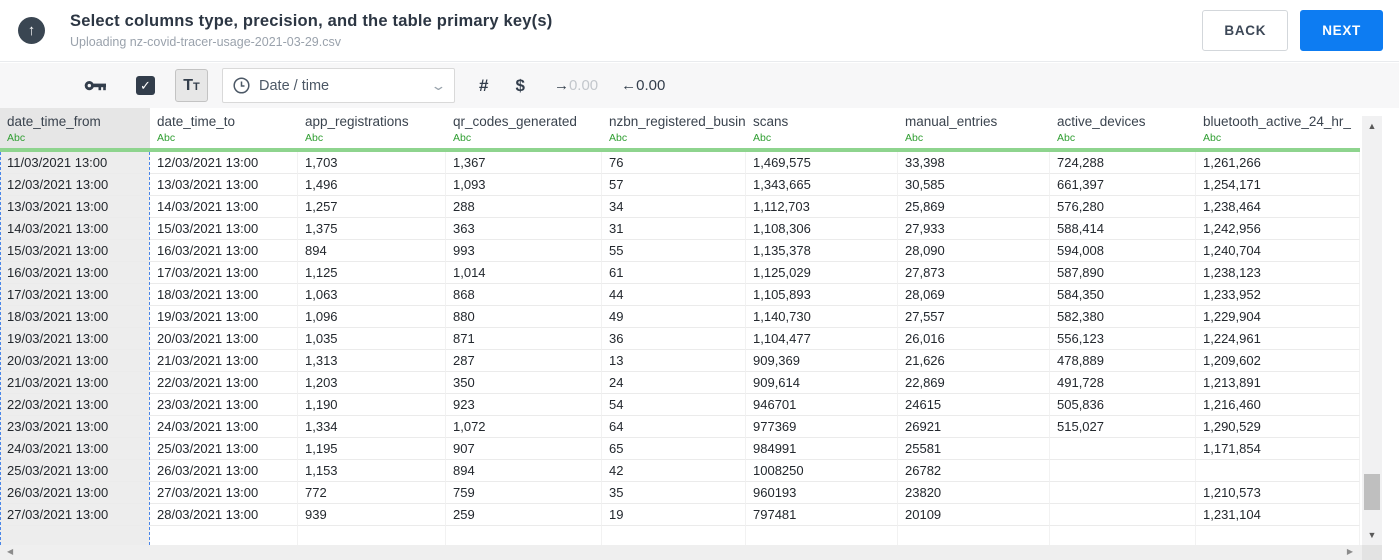 Image resolution: width=1399 pixels, height=560 pixels. What do you see at coordinates (822, 449) in the screenshot?
I see `table-cell: 984991` at bounding box center [822, 449].